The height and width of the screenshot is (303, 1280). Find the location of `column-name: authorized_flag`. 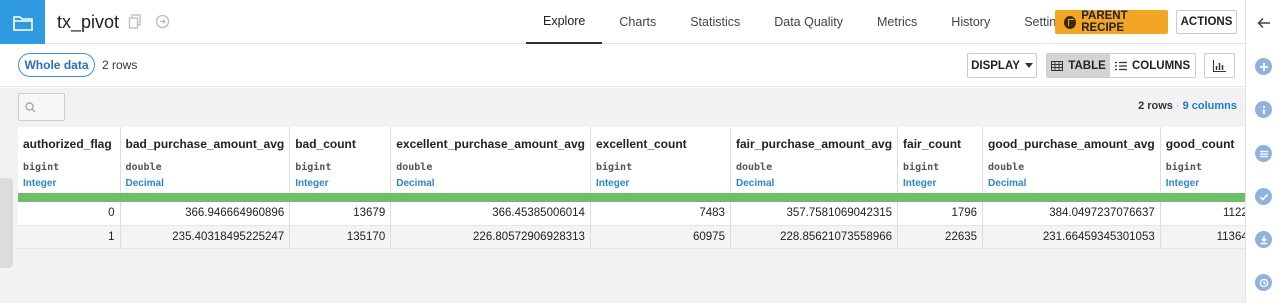

column-name: authorized_flag is located at coordinates (67, 144).